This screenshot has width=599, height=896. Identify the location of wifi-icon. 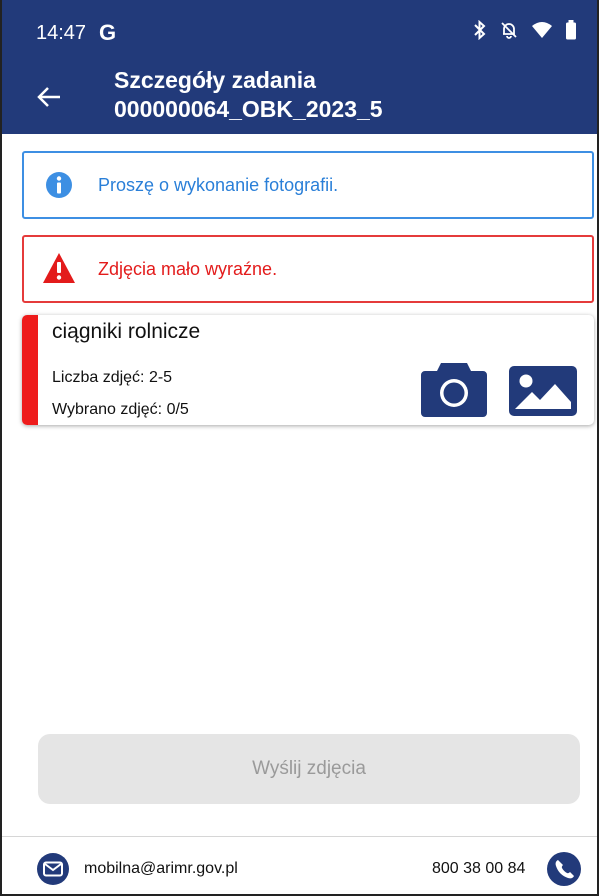
(542, 32).